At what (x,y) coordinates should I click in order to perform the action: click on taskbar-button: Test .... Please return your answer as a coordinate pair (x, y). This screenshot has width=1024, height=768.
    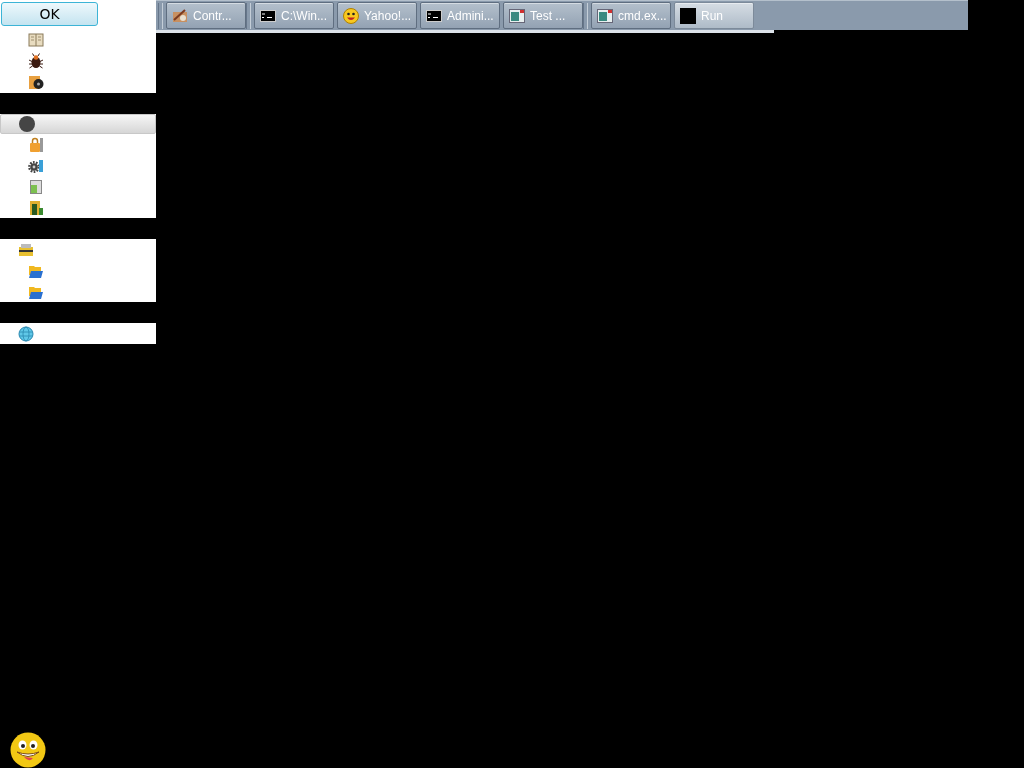
    Looking at the image, I should click on (543, 15).